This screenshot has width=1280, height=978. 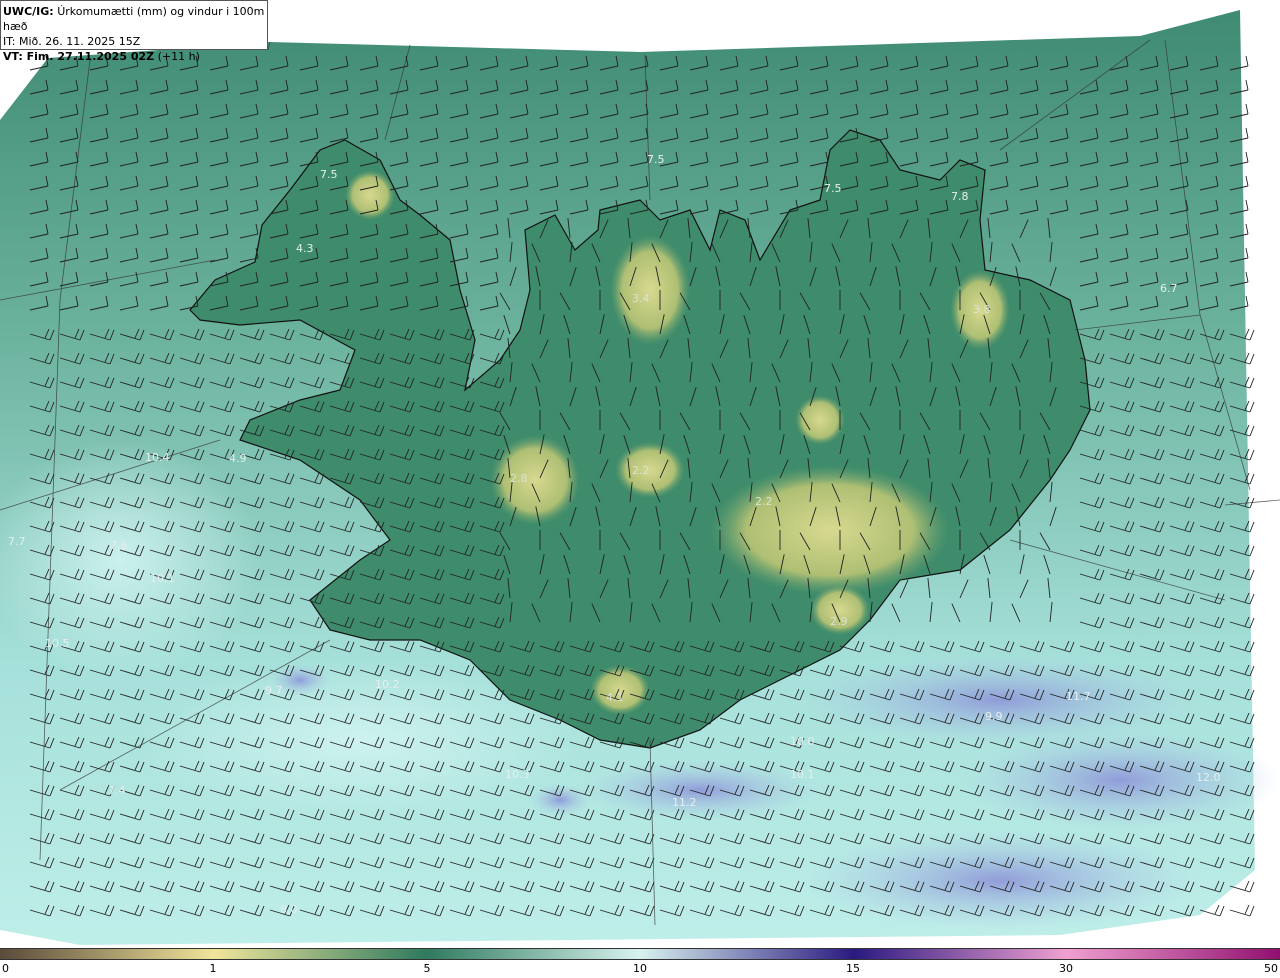 I want to click on point-value: 9.7, so click(x=274, y=690).